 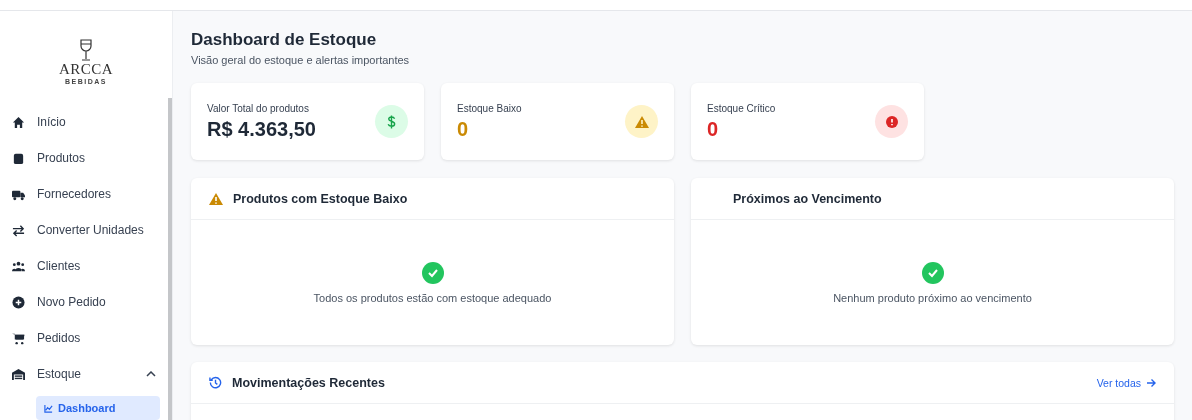 What do you see at coordinates (391, 121) in the screenshot?
I see `dollar-icon` at bounding box center [391, 121].